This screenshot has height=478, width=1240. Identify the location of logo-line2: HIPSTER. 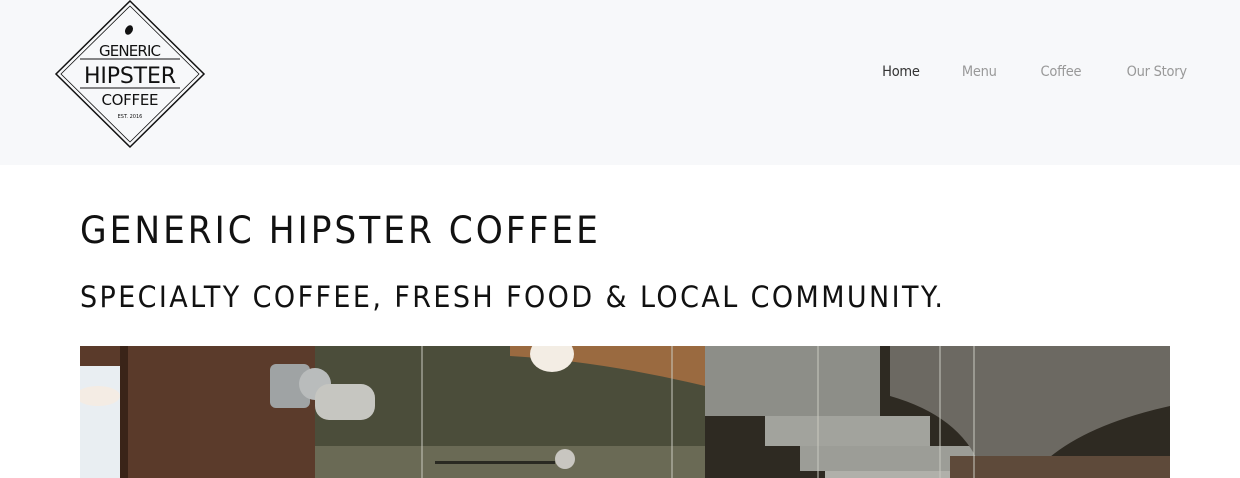
(130, 76).